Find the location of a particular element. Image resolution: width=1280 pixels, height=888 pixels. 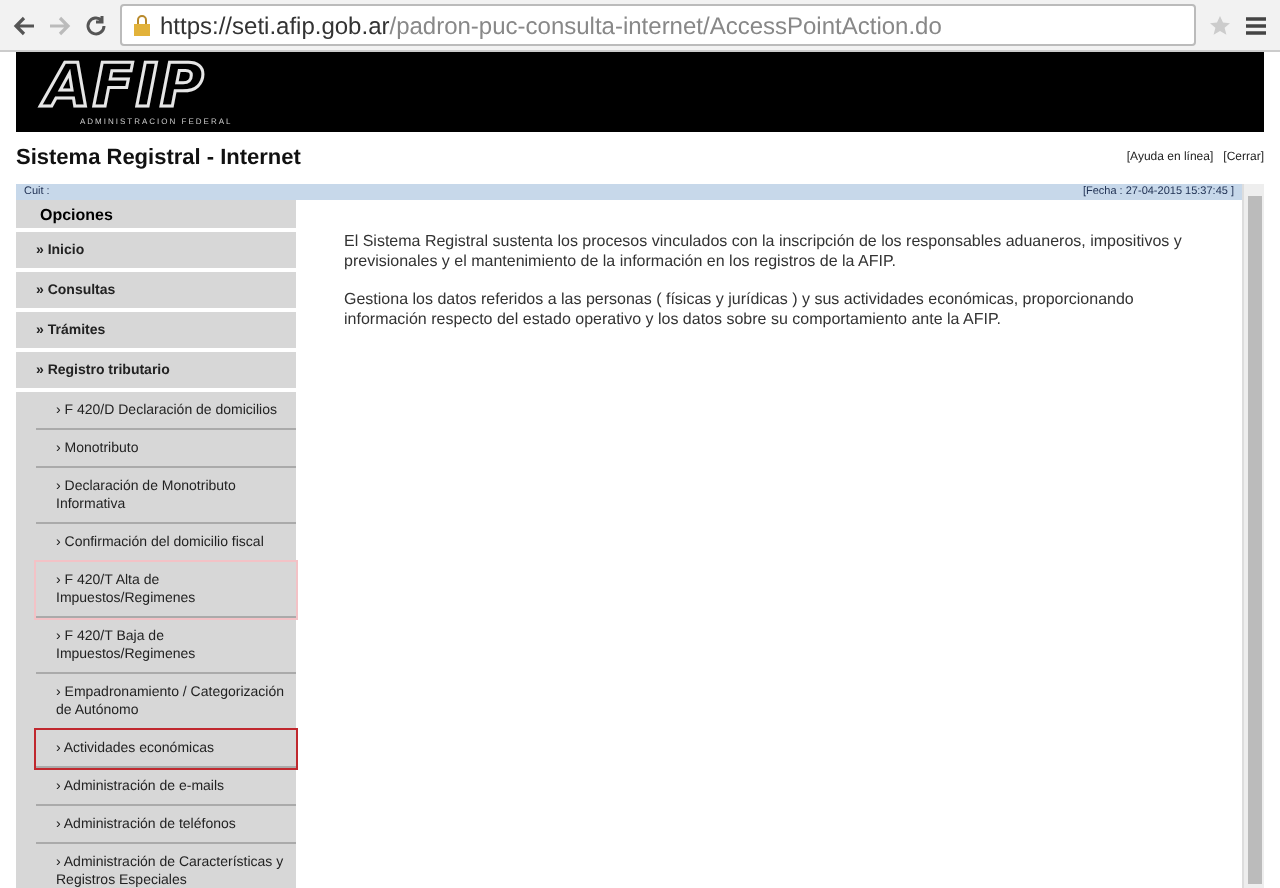

description-paragraph: El Sistema Registral sustenta los procesos vinculados con la inscripción de los responsables aduaneros, impositivos y previsionales y el mantenimiento de la información en los registros de la AFIP. is located at coordinates (764, 252).